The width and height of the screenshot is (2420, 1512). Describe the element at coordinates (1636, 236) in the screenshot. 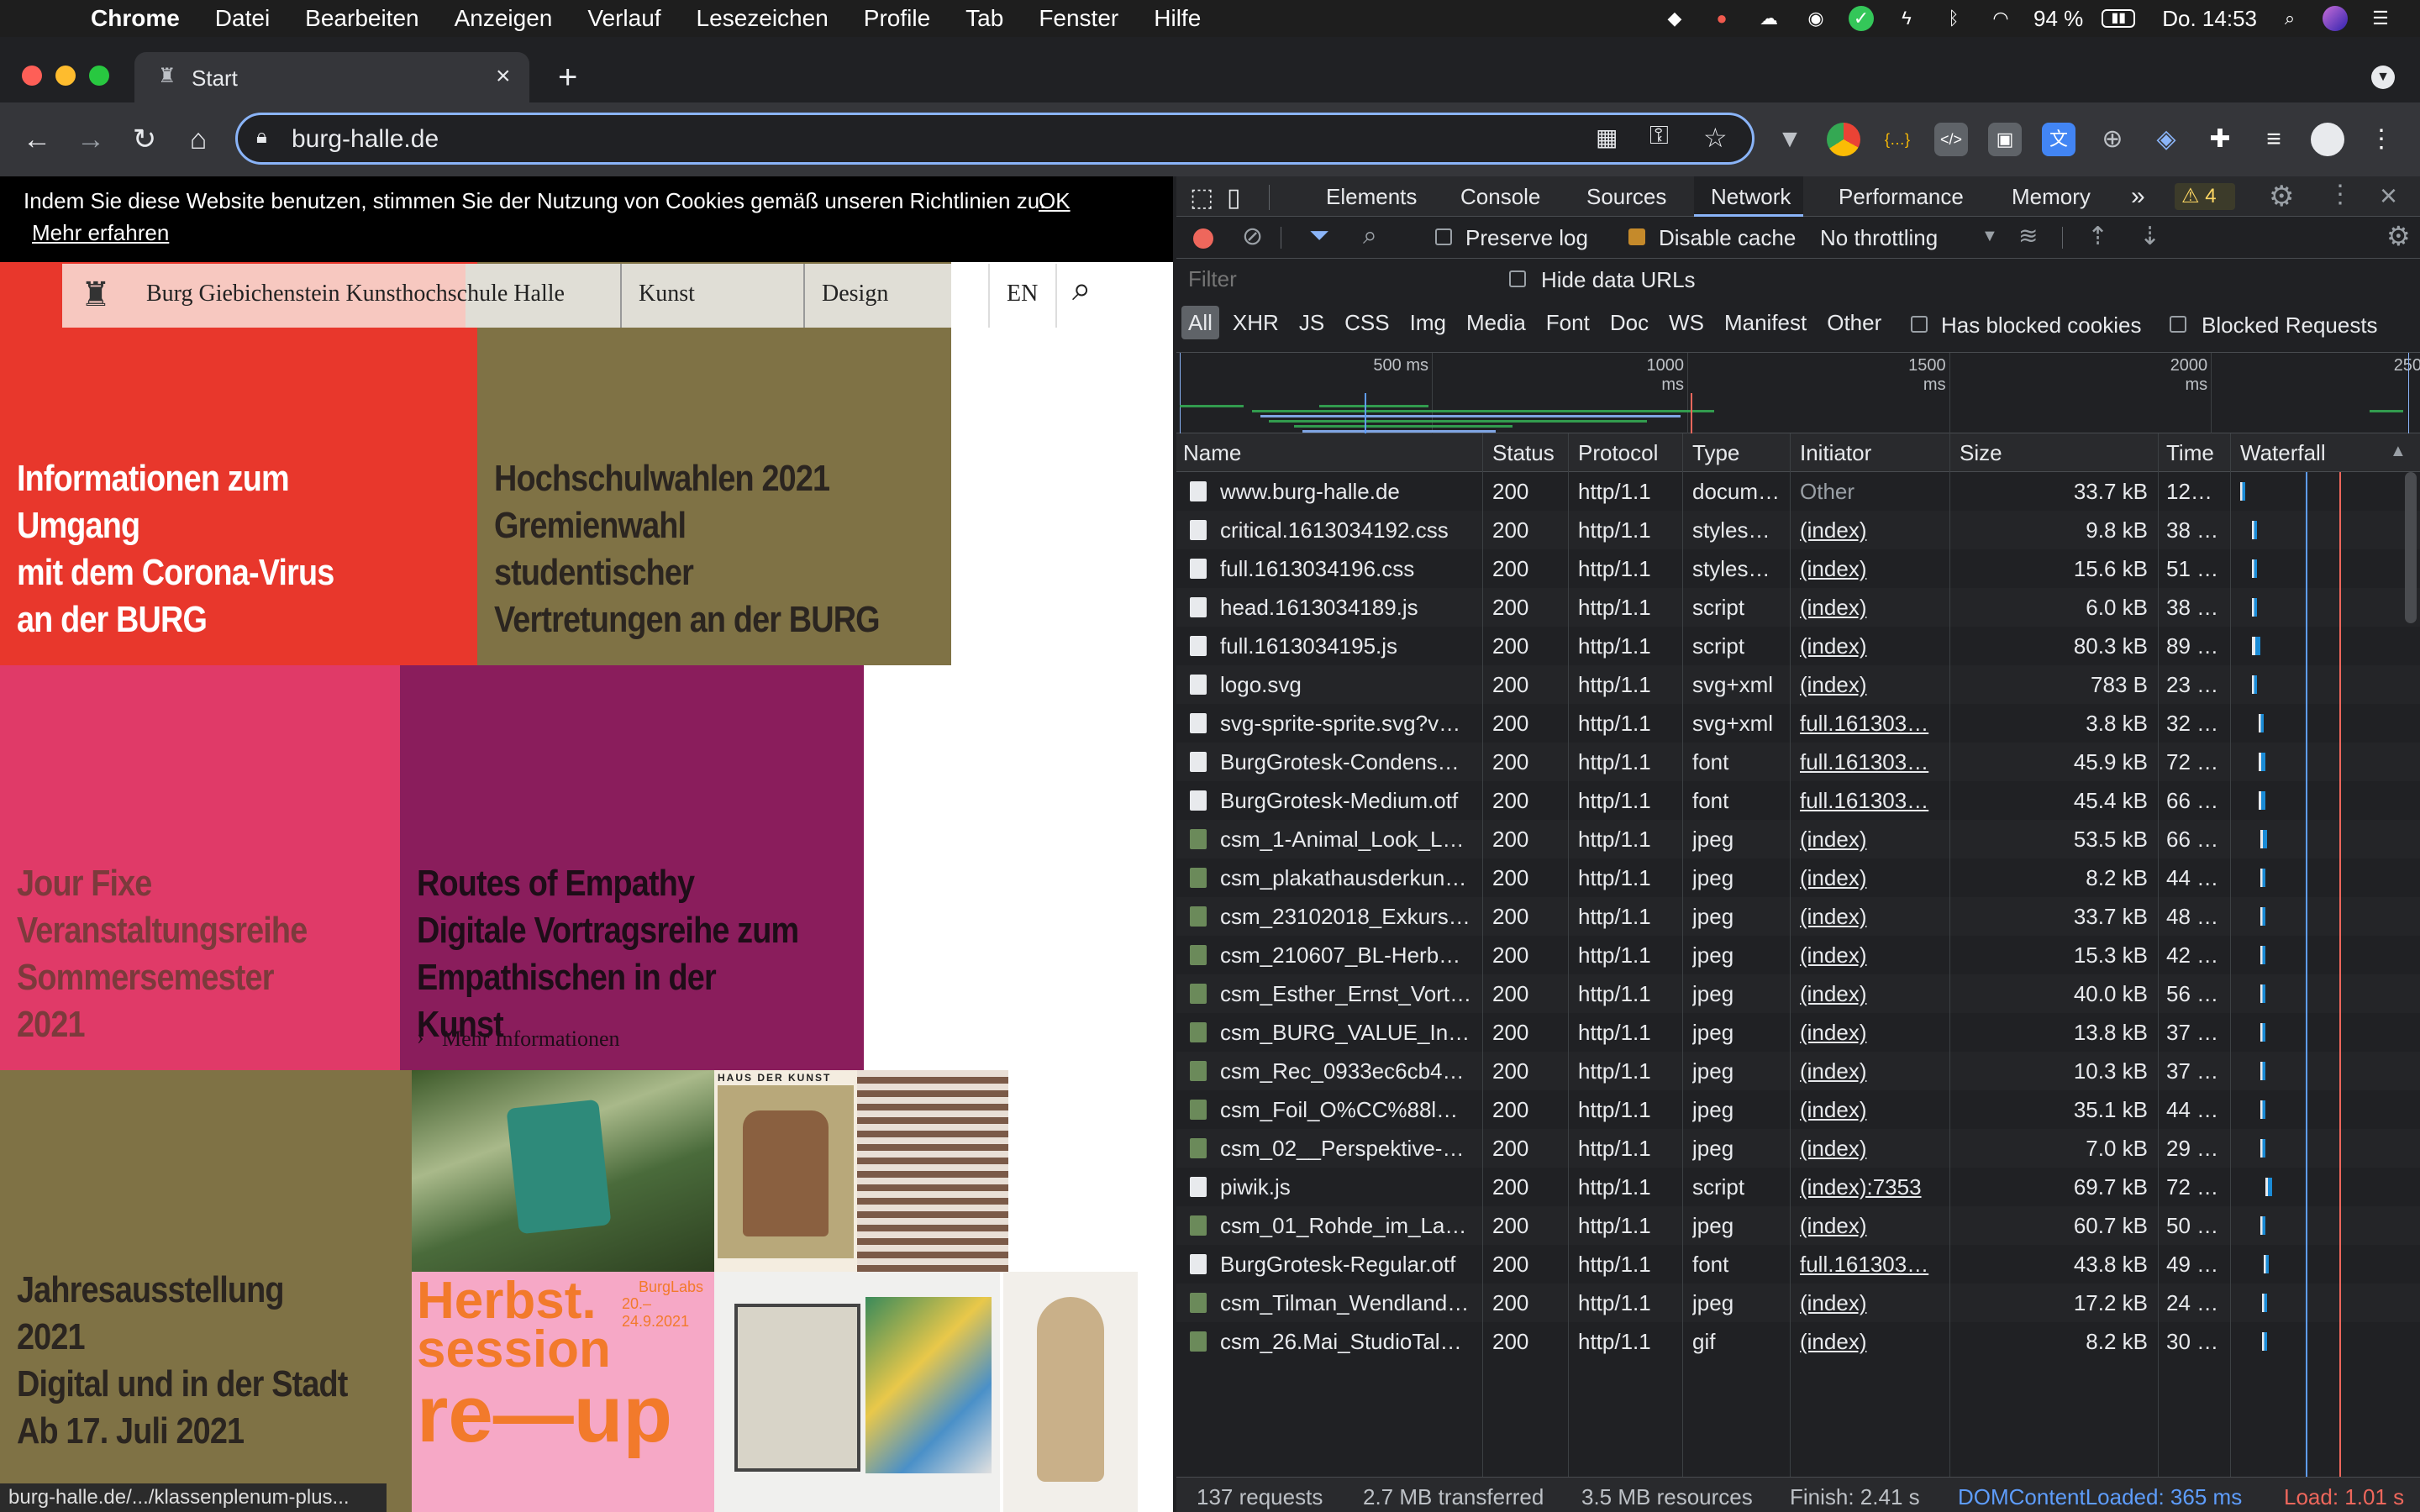

I see `disable-cache-checkbox` at that location.